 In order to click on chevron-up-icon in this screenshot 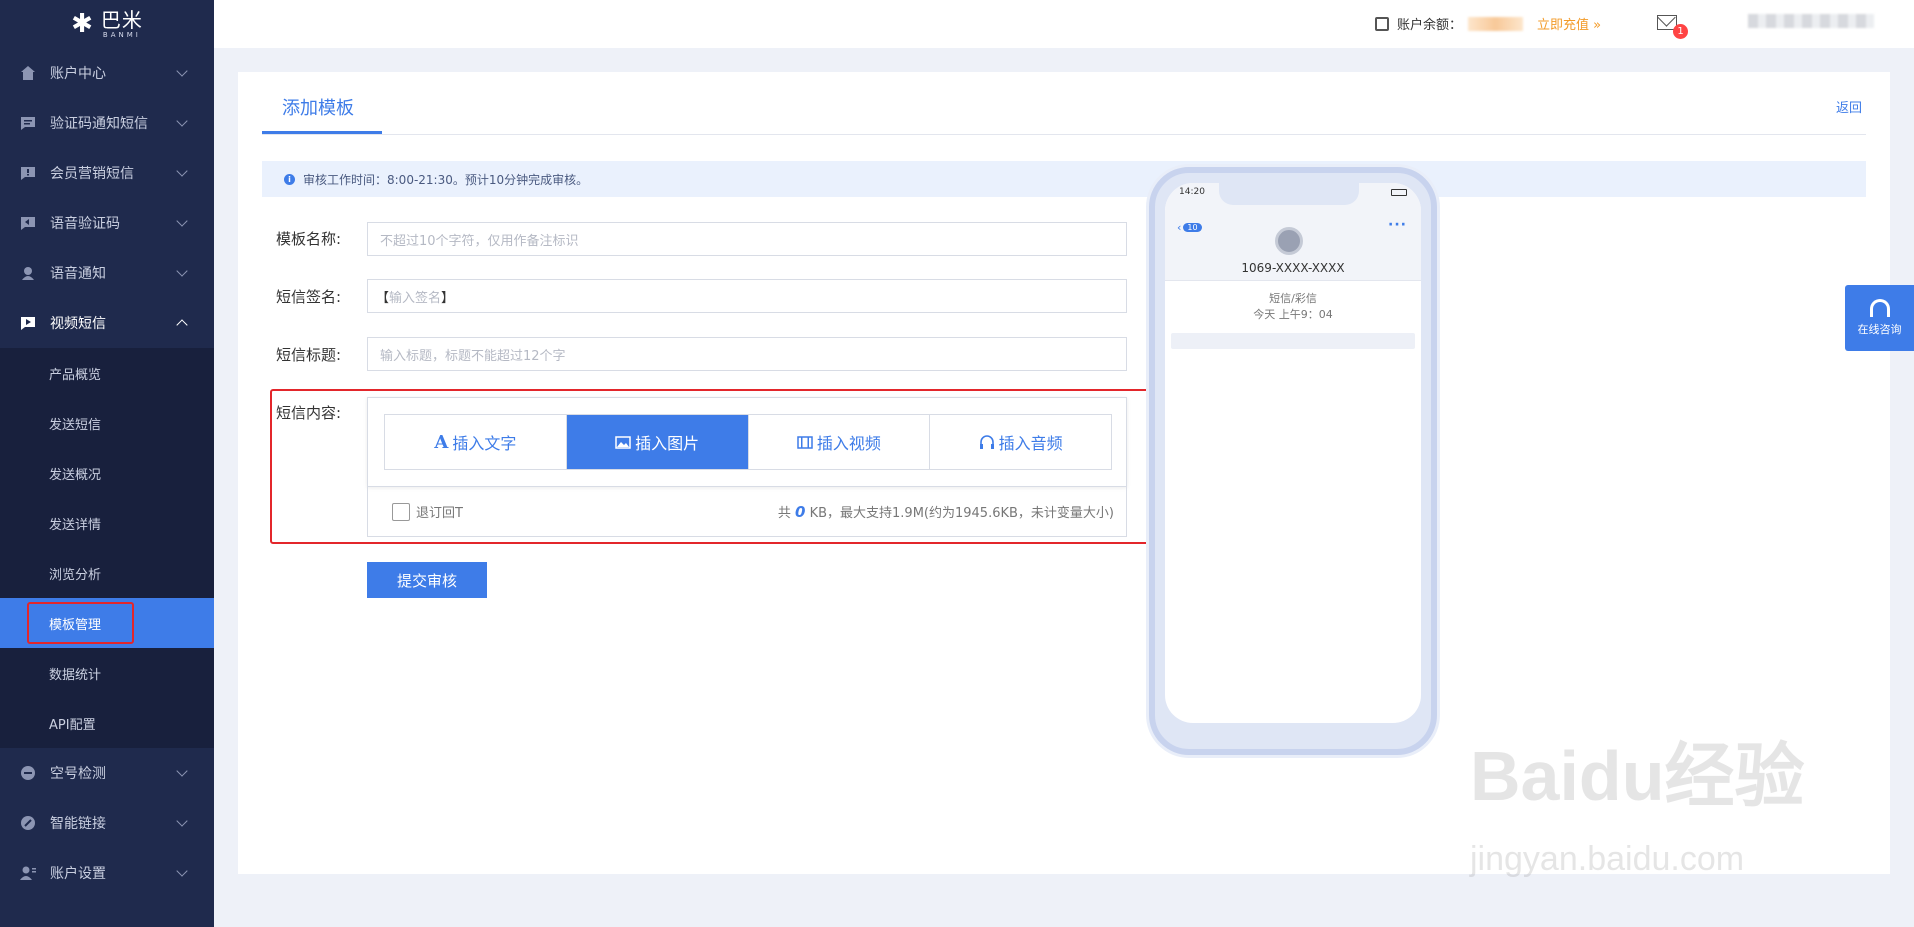, I will do `click(182, 325)`.